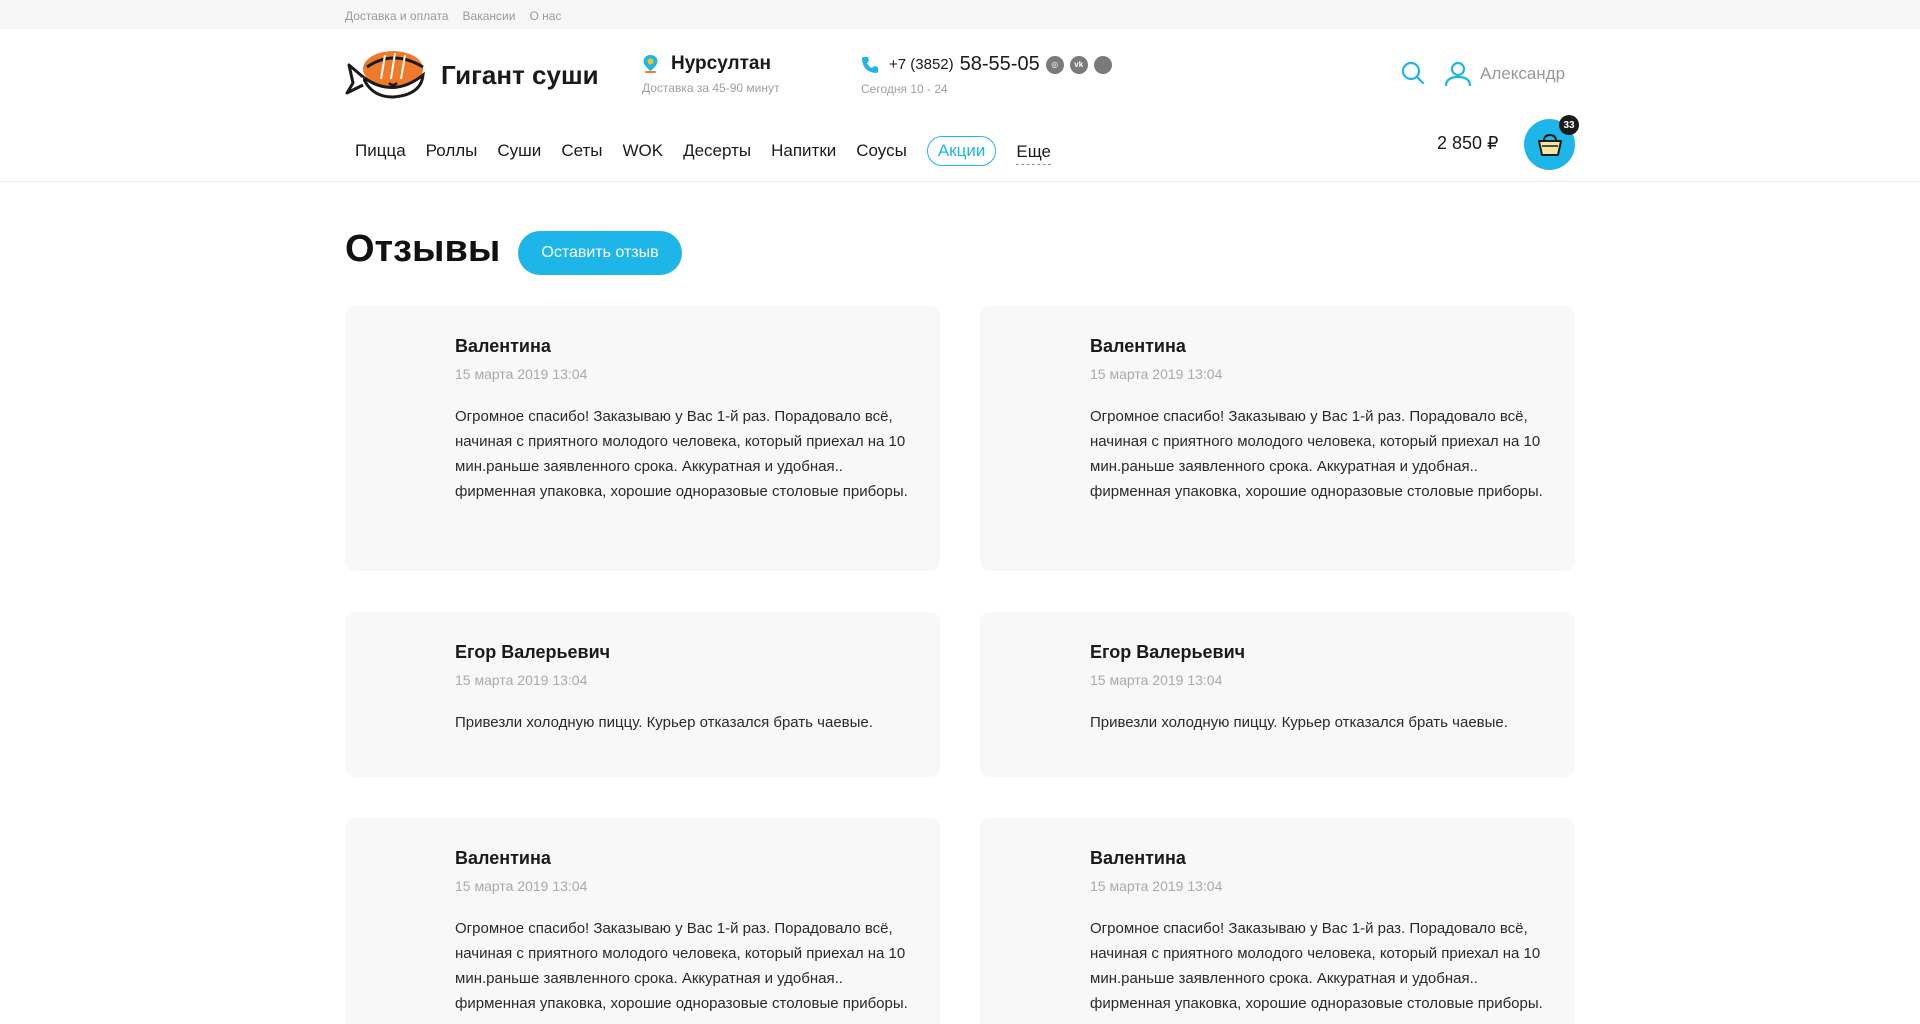 This screenshot has height=1024, width=1920. I want to click on phone-number: 58-55-05, so click(1000, 64).